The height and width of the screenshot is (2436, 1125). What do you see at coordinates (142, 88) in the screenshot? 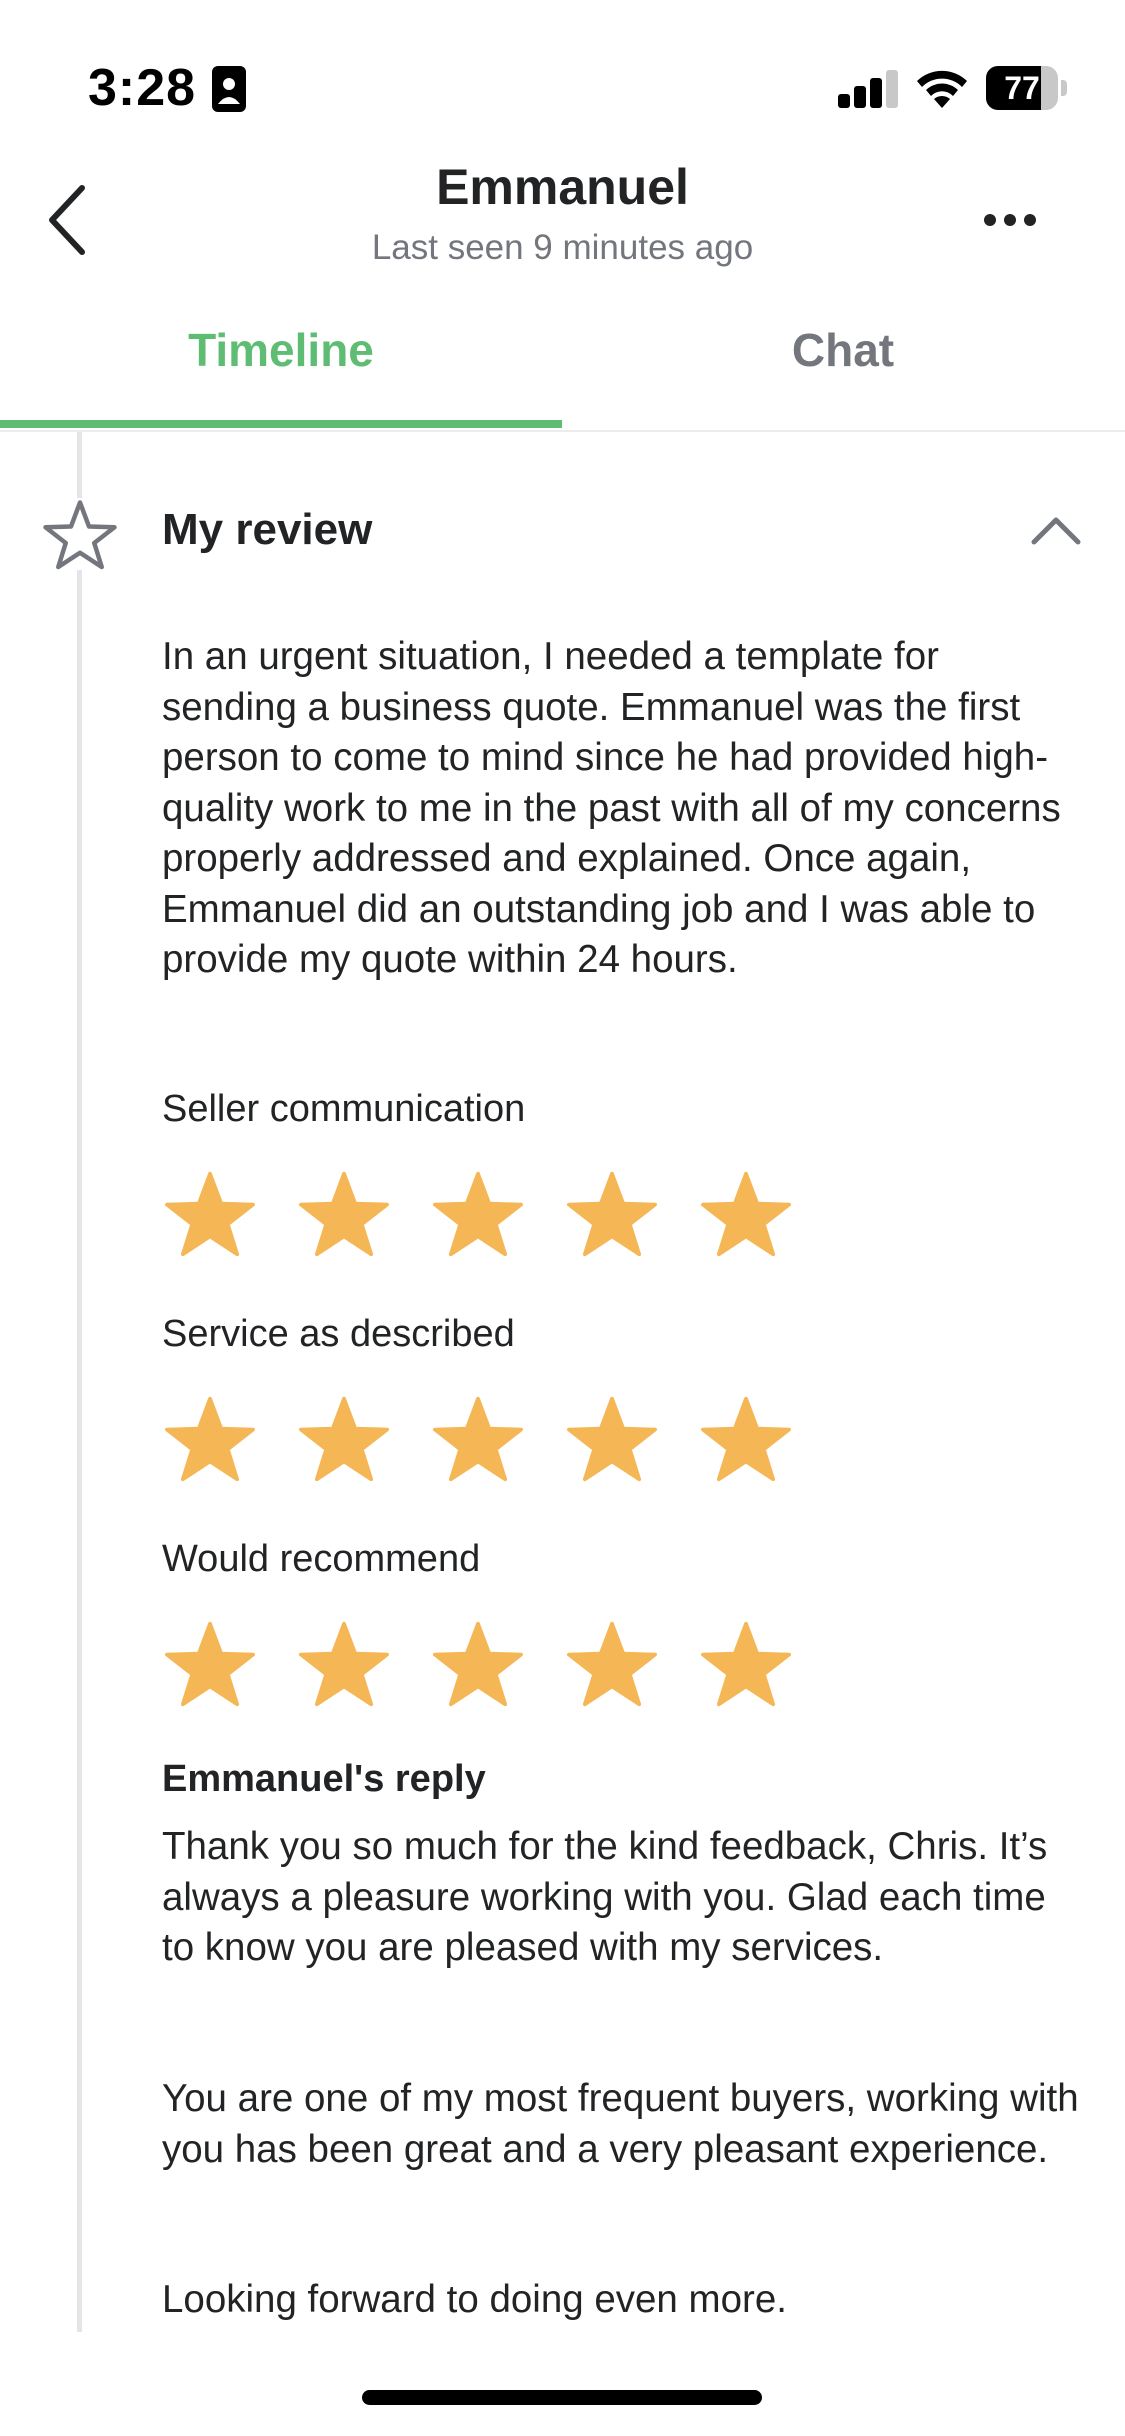
I see `status-time: 3:28` at bounding box center [142, 88].